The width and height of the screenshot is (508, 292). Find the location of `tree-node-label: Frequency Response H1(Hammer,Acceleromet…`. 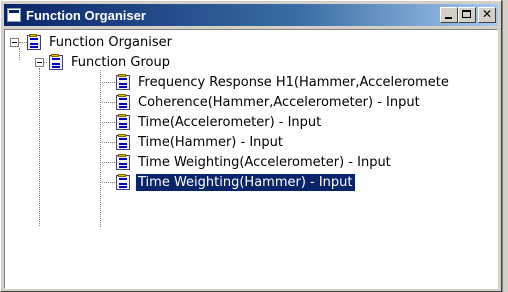

tree-node-label: Frequency Response H1(Hammer,Acceleromet… is located at coordinates (293, 82).